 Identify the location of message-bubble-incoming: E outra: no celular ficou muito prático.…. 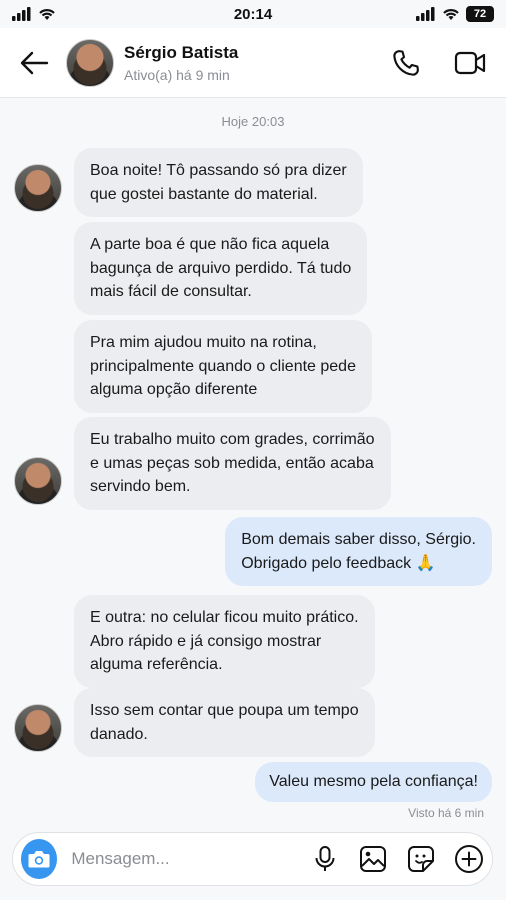
(224, 641).